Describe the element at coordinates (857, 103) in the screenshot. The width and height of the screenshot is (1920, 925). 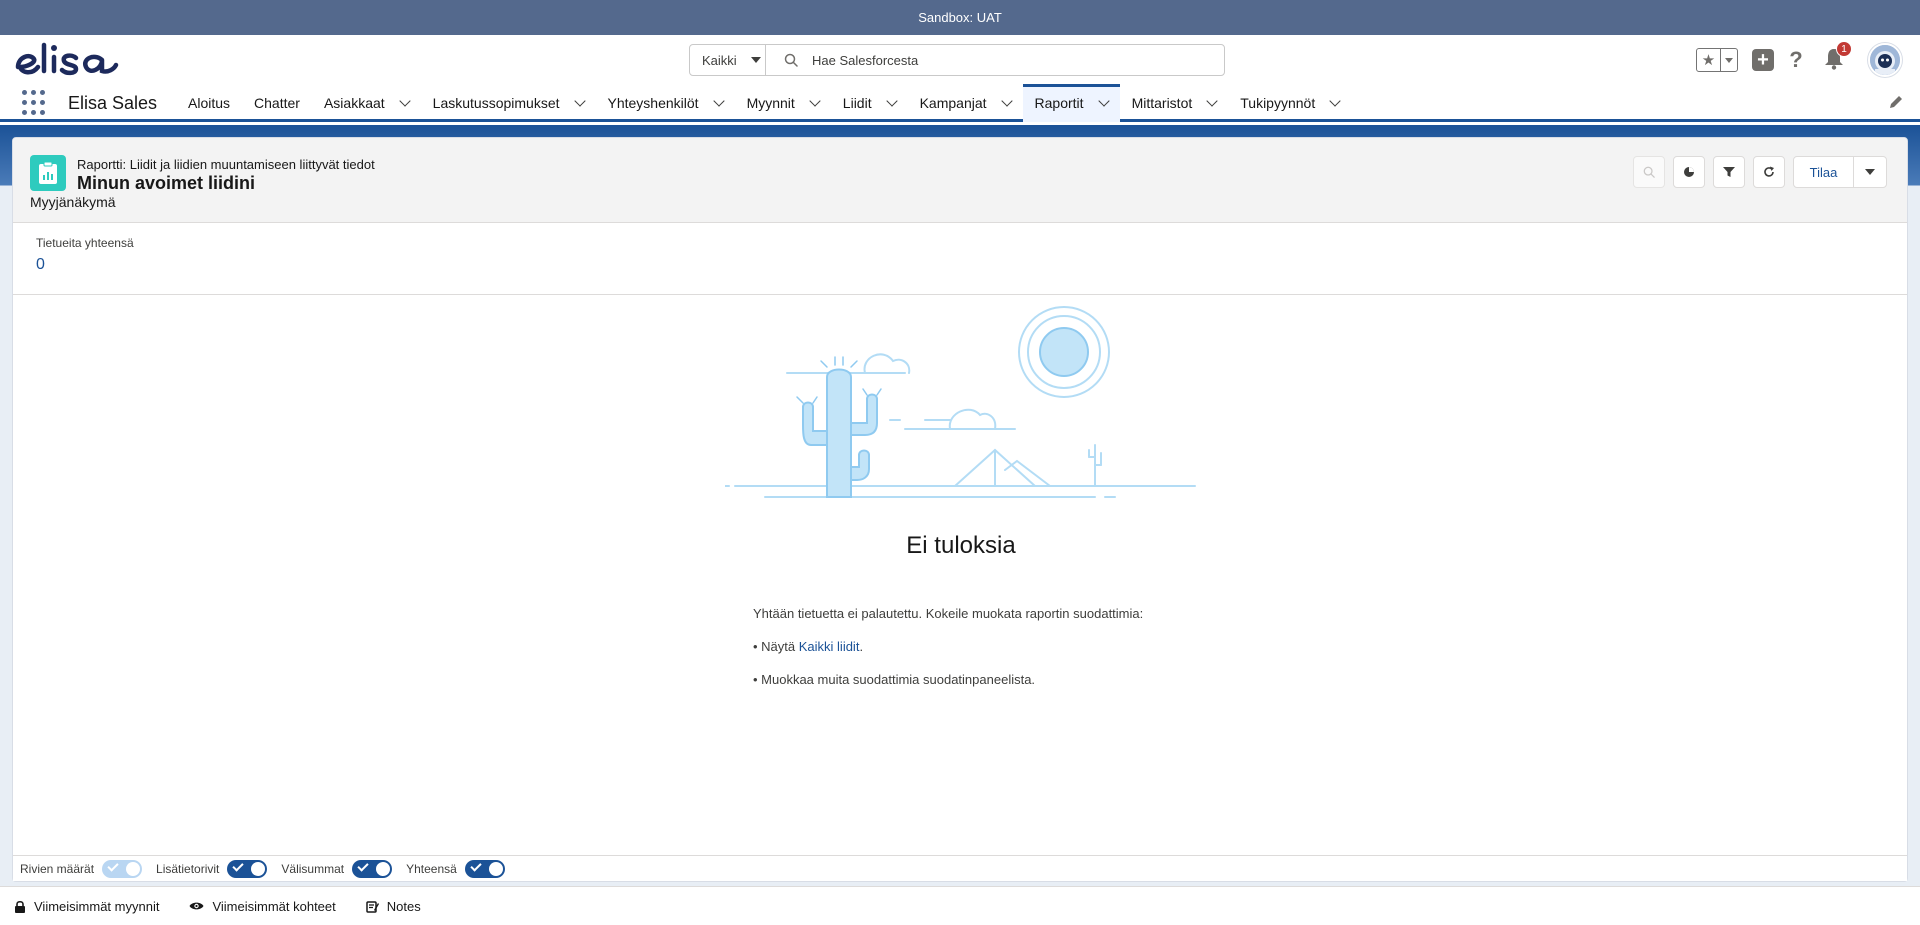
I see `nav-item-label: Liidit` at that location.